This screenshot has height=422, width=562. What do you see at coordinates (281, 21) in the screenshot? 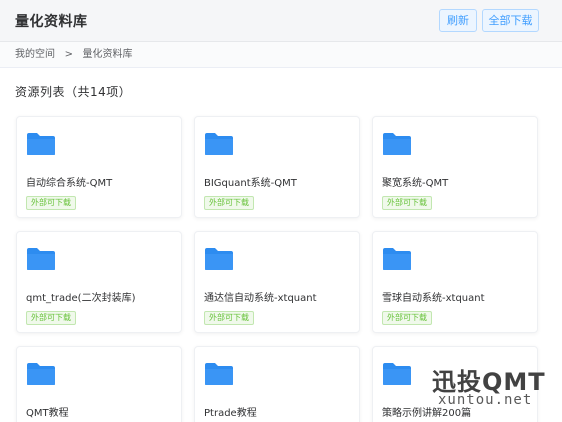
I see `app-header: 量化资料库 刷新 全部下载` at bounding box center [281, 21].